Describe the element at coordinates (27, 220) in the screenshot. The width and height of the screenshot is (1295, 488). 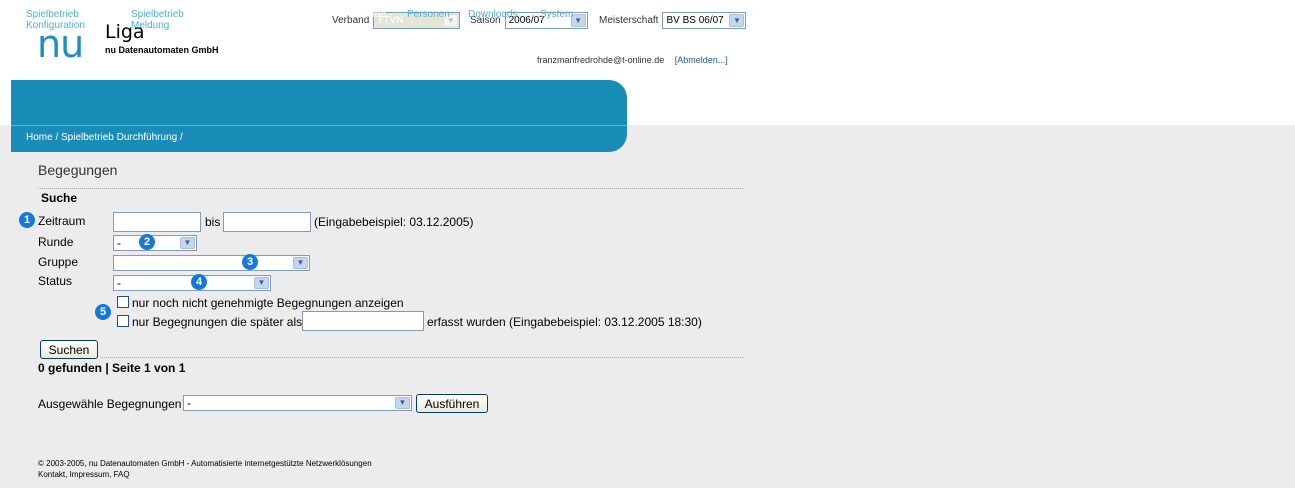
I see `badge-1: 1` at that location.